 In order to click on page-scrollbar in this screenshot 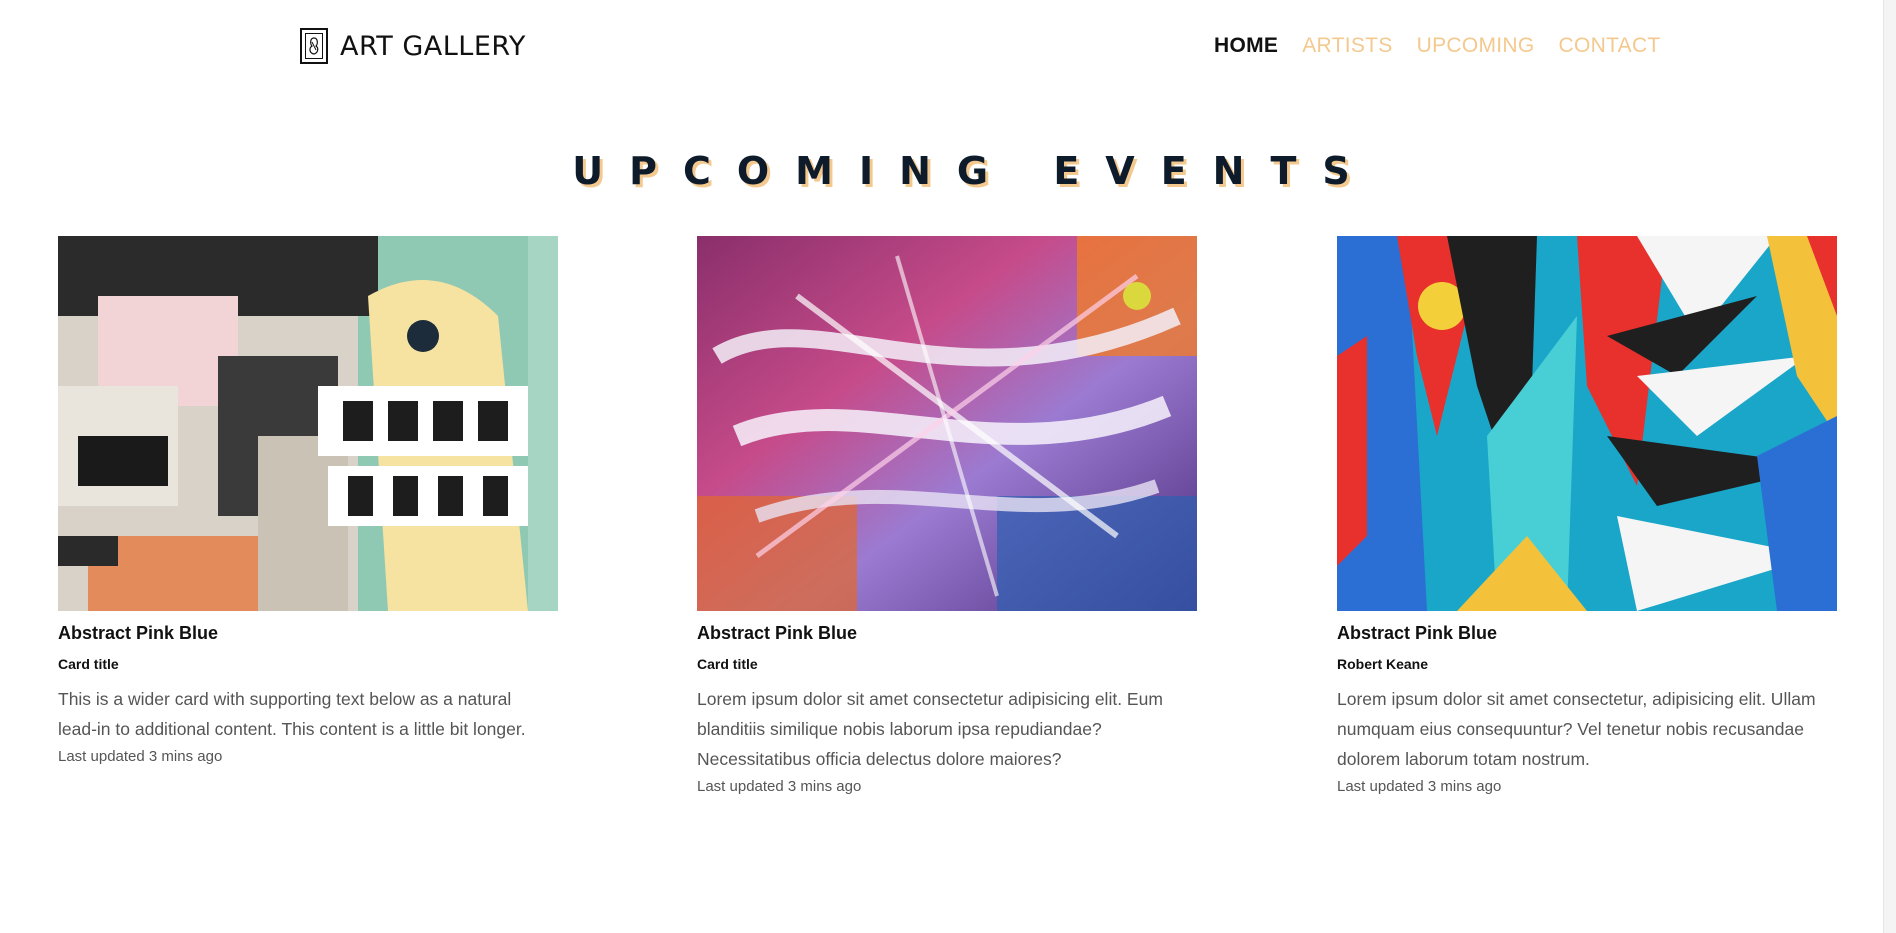, I will do `click(1889, 466)`.